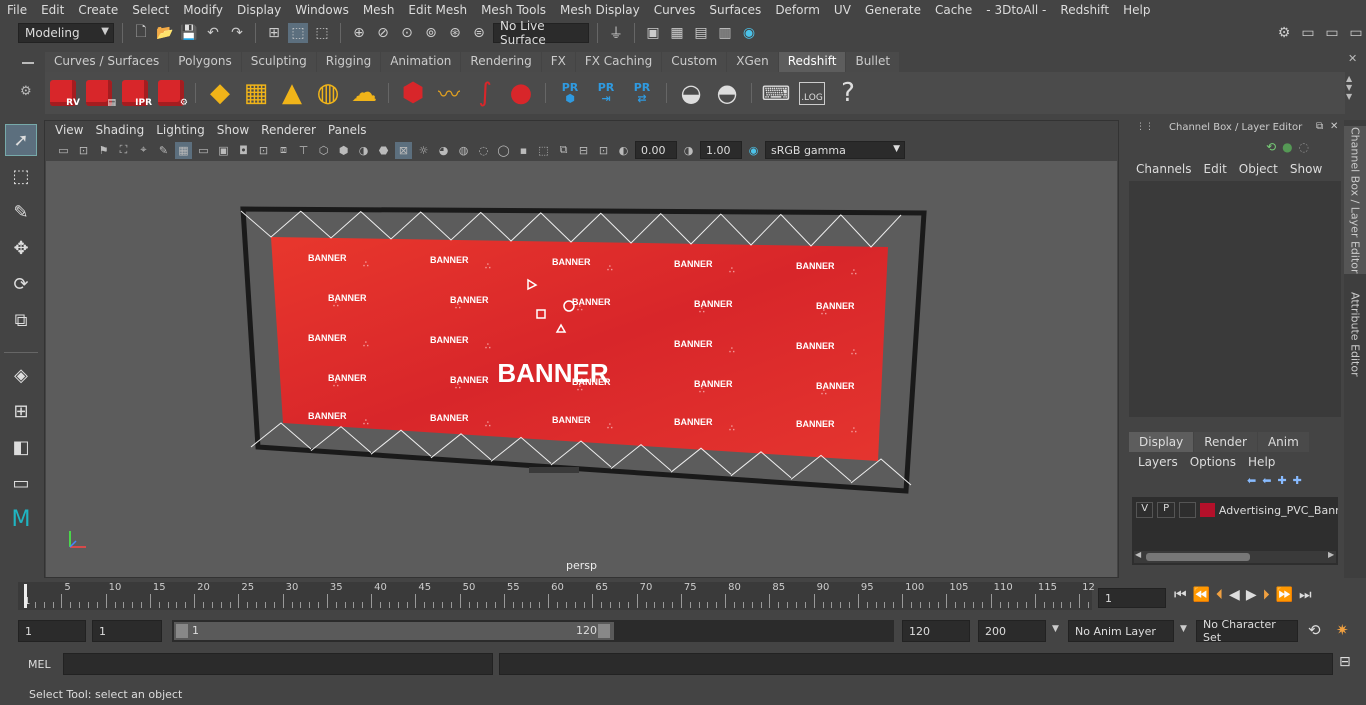  Describe the element at coordinates (39, 664) in the screenshot. I see `mel-label: MEL` at that location.